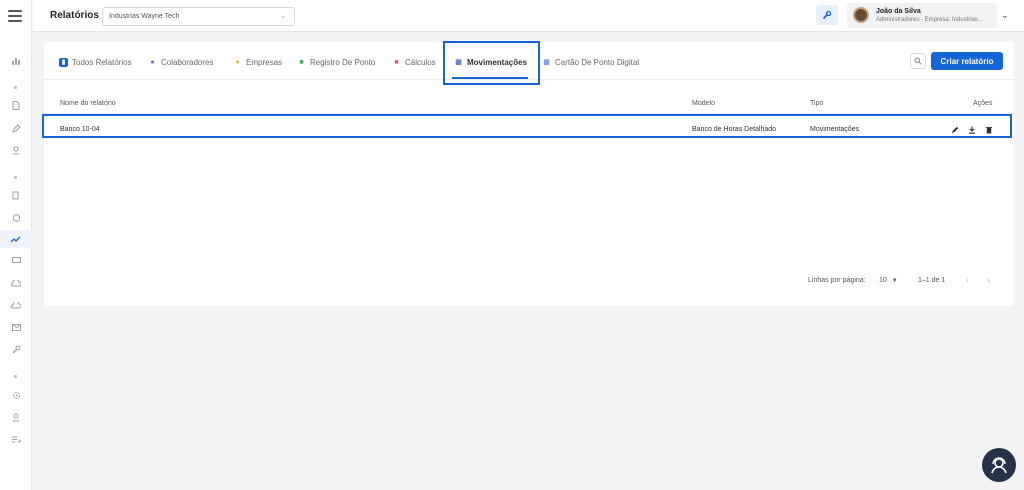 The width and height of the screenshot is (1024, 490). I want to click on tab-registro-de-ponto: ■ Registro De Ponto, so click(336, 62).